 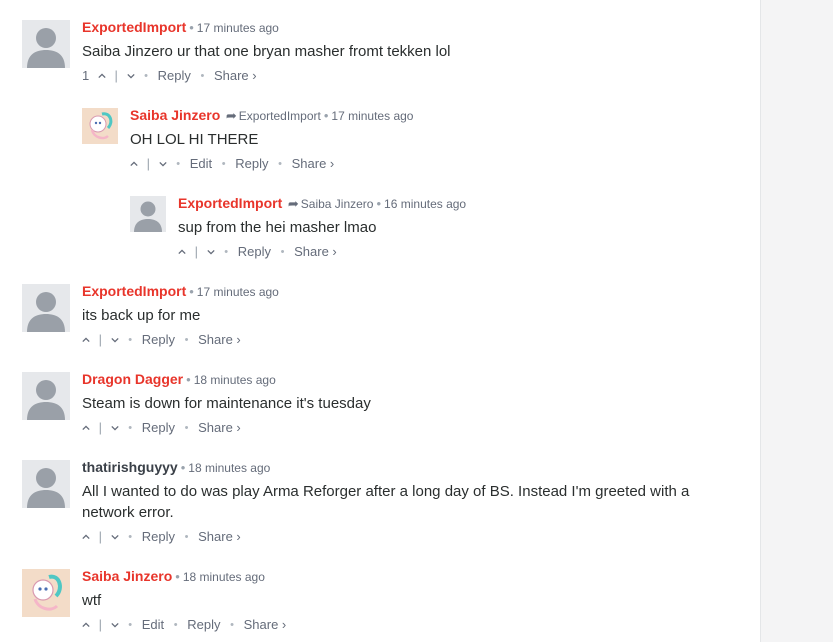 What do you see at coordinates (92, 600) in the screenshot?
I see `comment-text: wtf` at bounding box center [92, 600].